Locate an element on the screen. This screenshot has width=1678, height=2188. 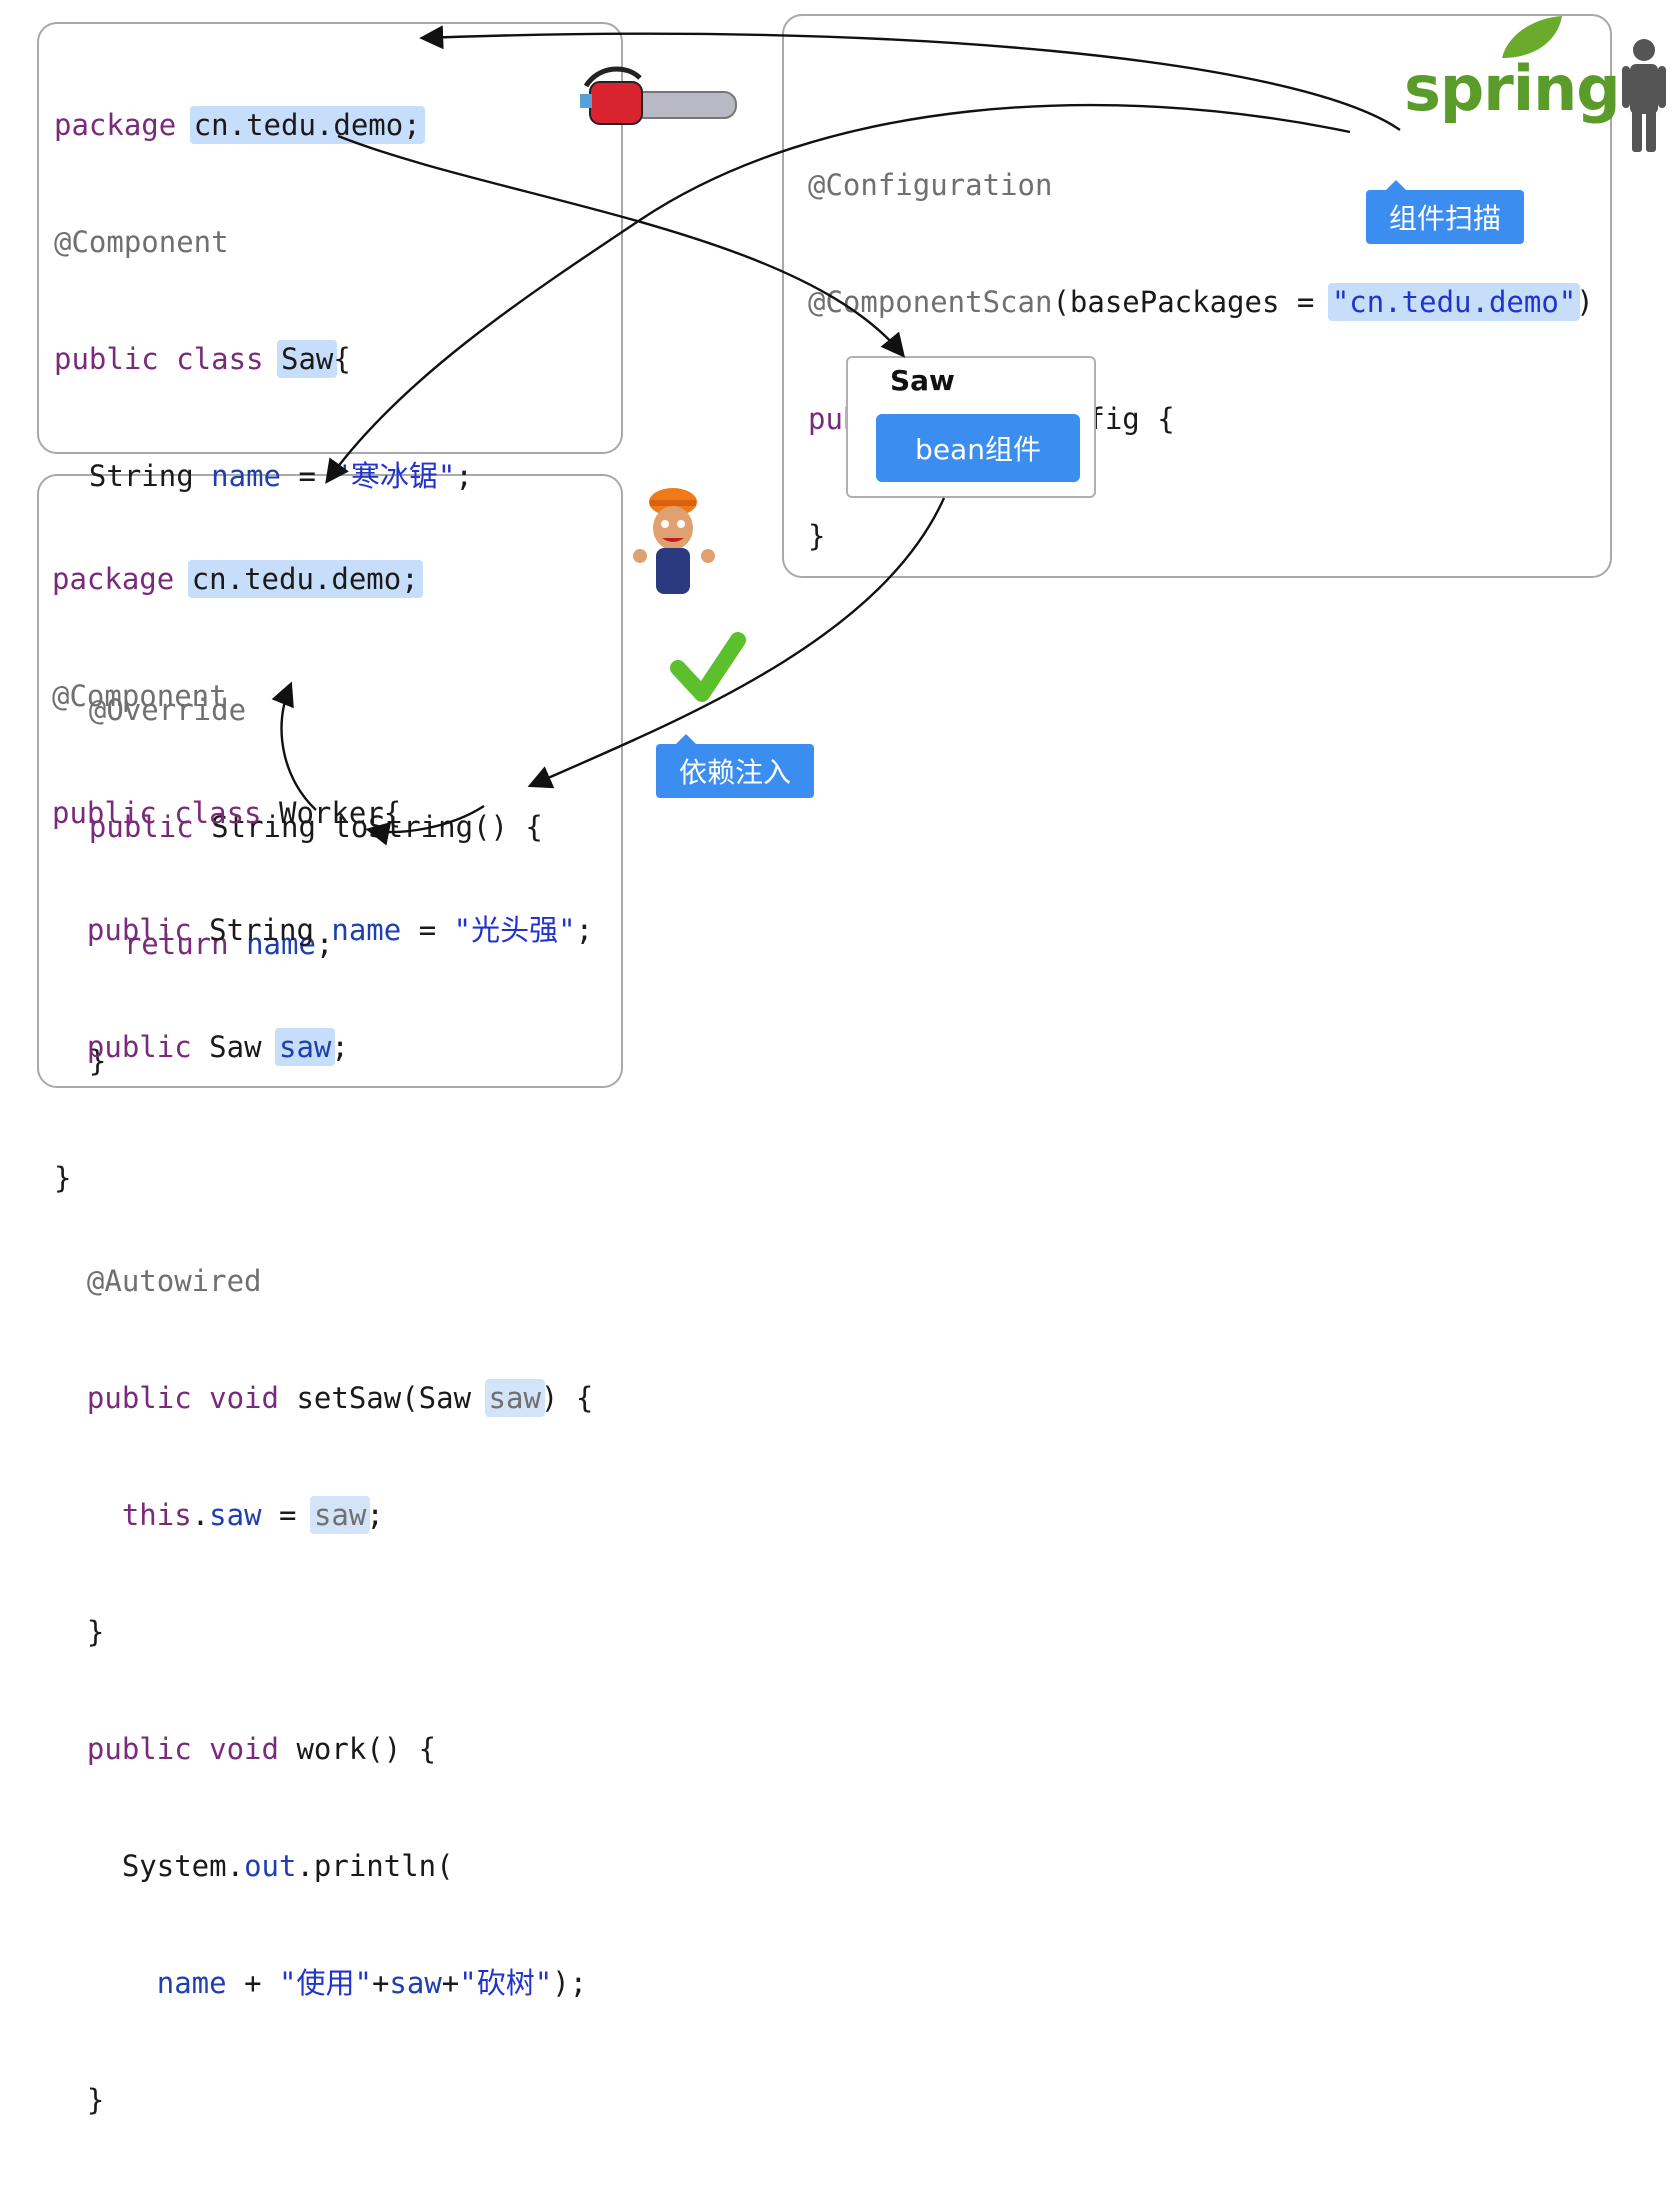
assign-param-saw: saw is located at coordinates (340, 1515).